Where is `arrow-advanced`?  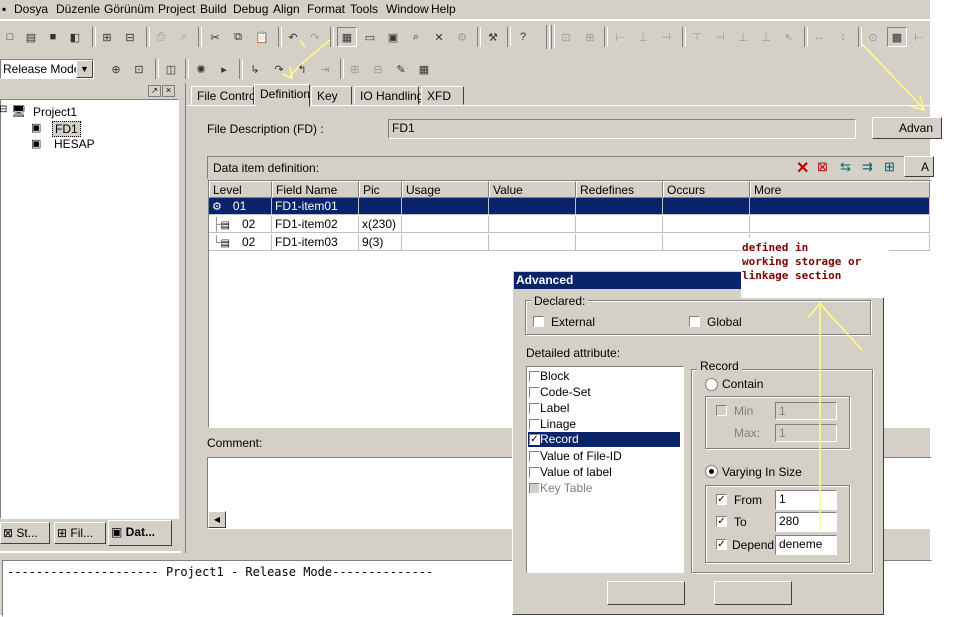
arrow-advanced is located at coordinates (892, 76).